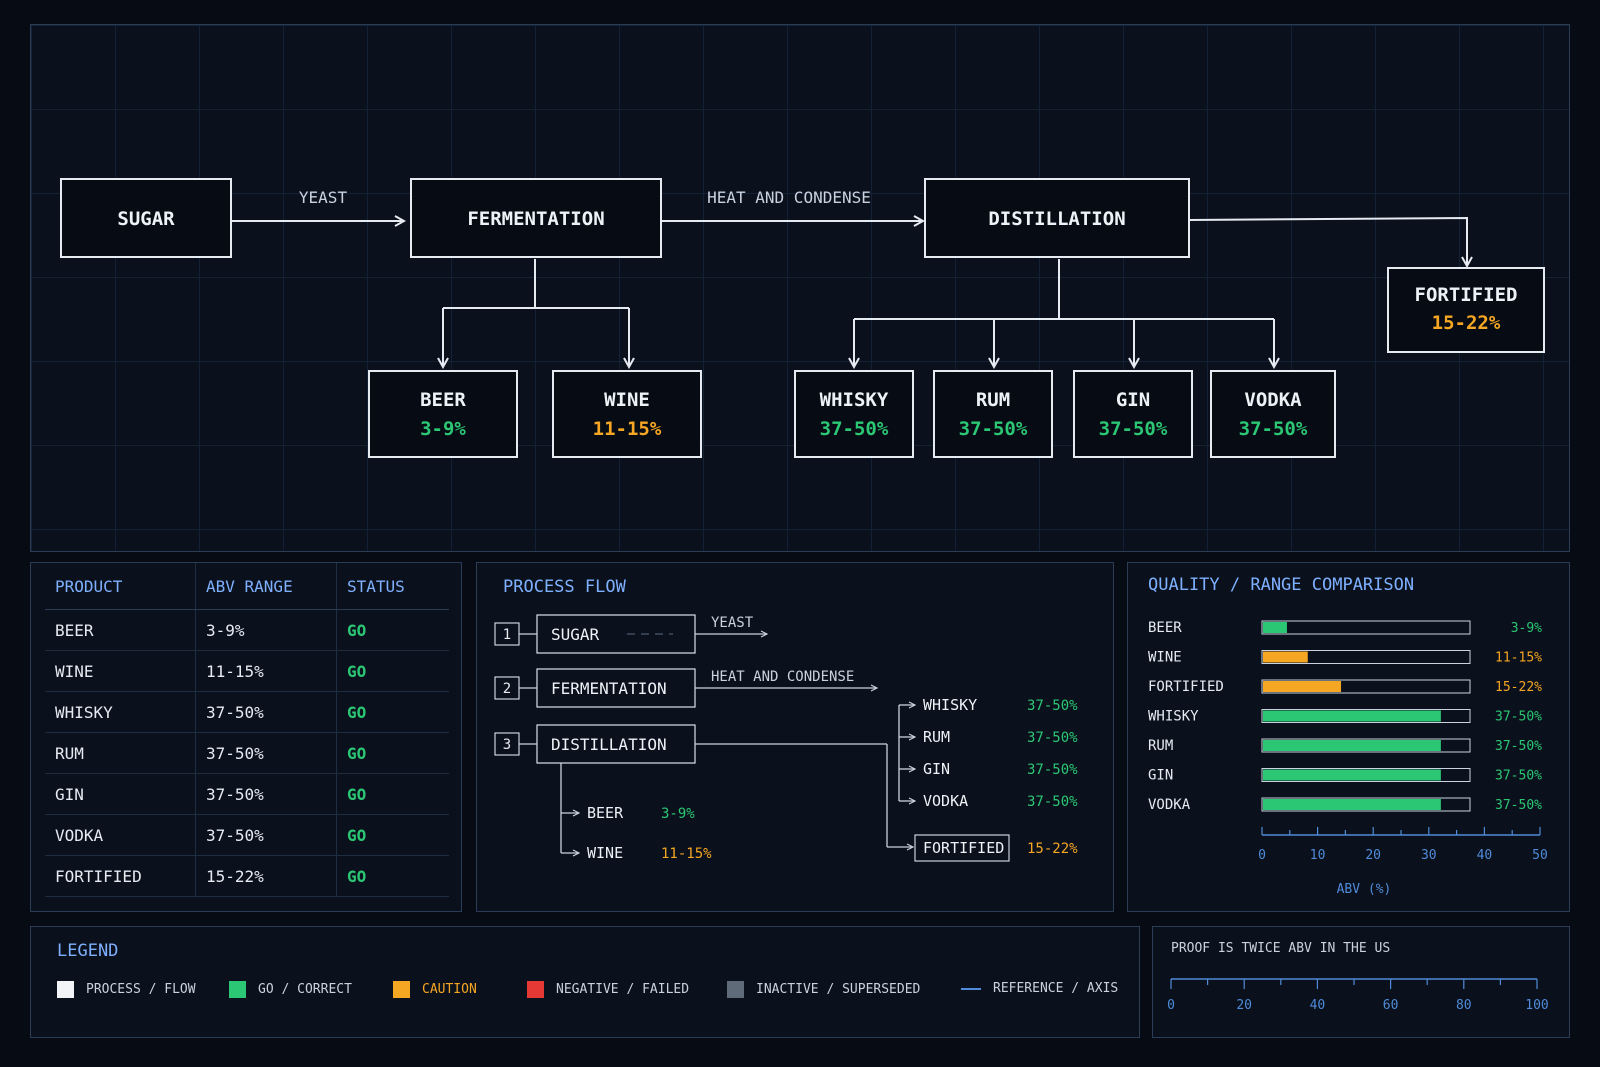 The height and width of the screenshot is (1067, 1600). What do you see at coordinates (595, 688) in the screenshot?
I see `step-2: 2 FERMENTATION` at bounding box center [595, 688].